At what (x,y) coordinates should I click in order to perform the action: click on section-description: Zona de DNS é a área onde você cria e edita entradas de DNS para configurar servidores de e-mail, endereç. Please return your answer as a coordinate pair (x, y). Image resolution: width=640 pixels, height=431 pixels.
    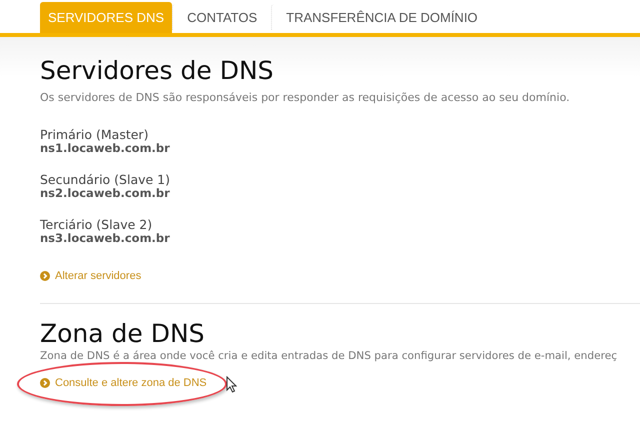
    Looking at the image, I should click on (329, 356).